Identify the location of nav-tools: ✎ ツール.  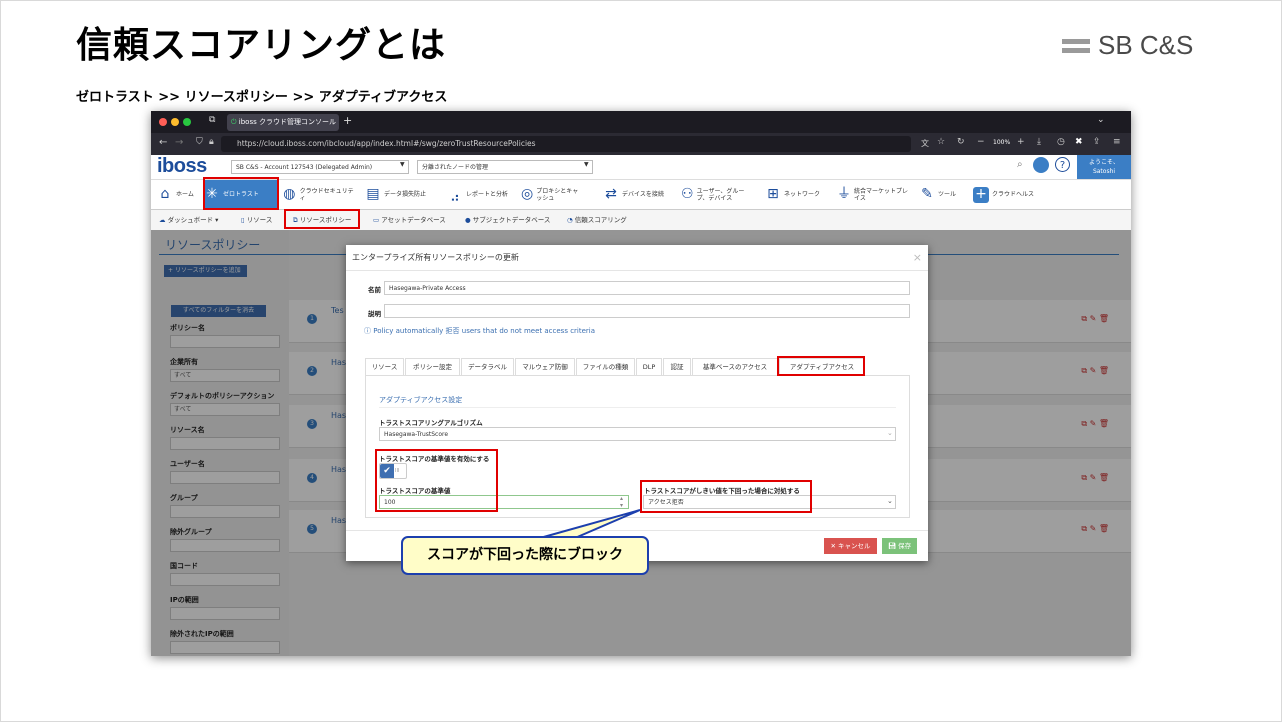
(937, 194).